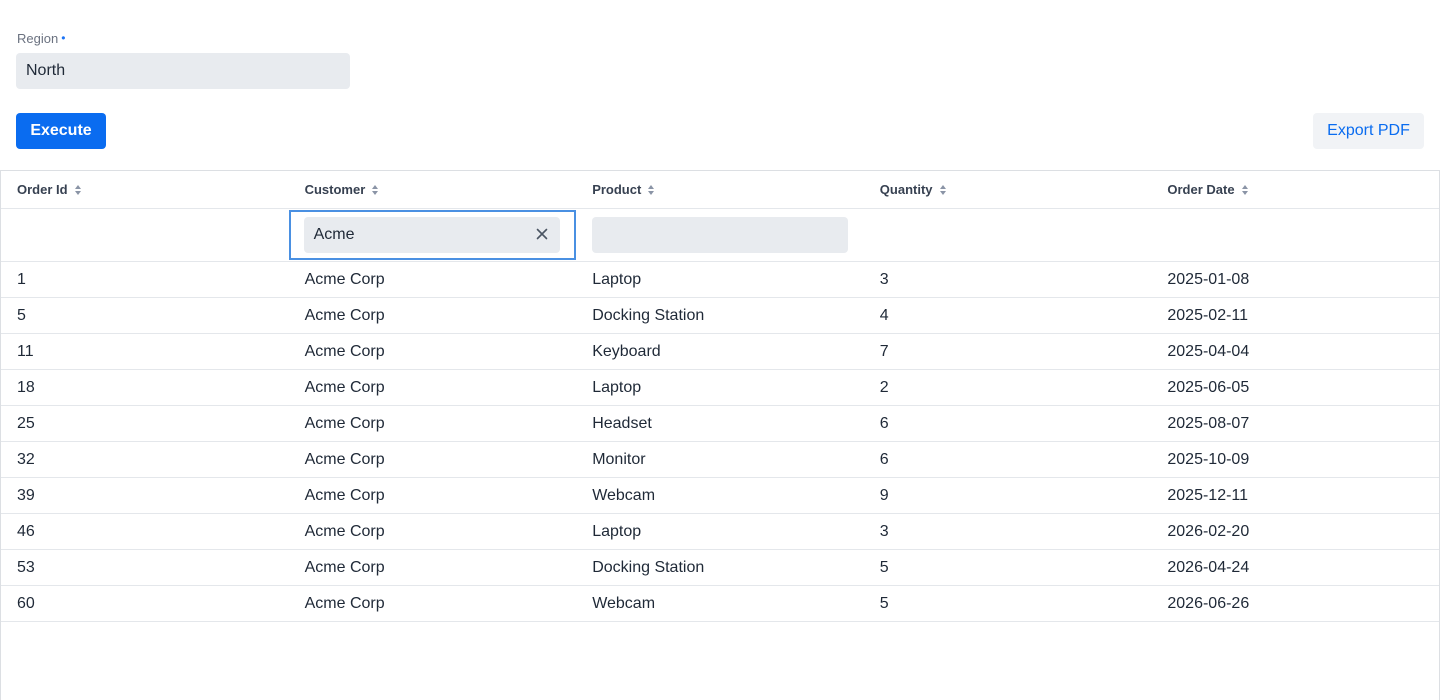  I want to click on cell-order-id: 5, so click(21, 315).